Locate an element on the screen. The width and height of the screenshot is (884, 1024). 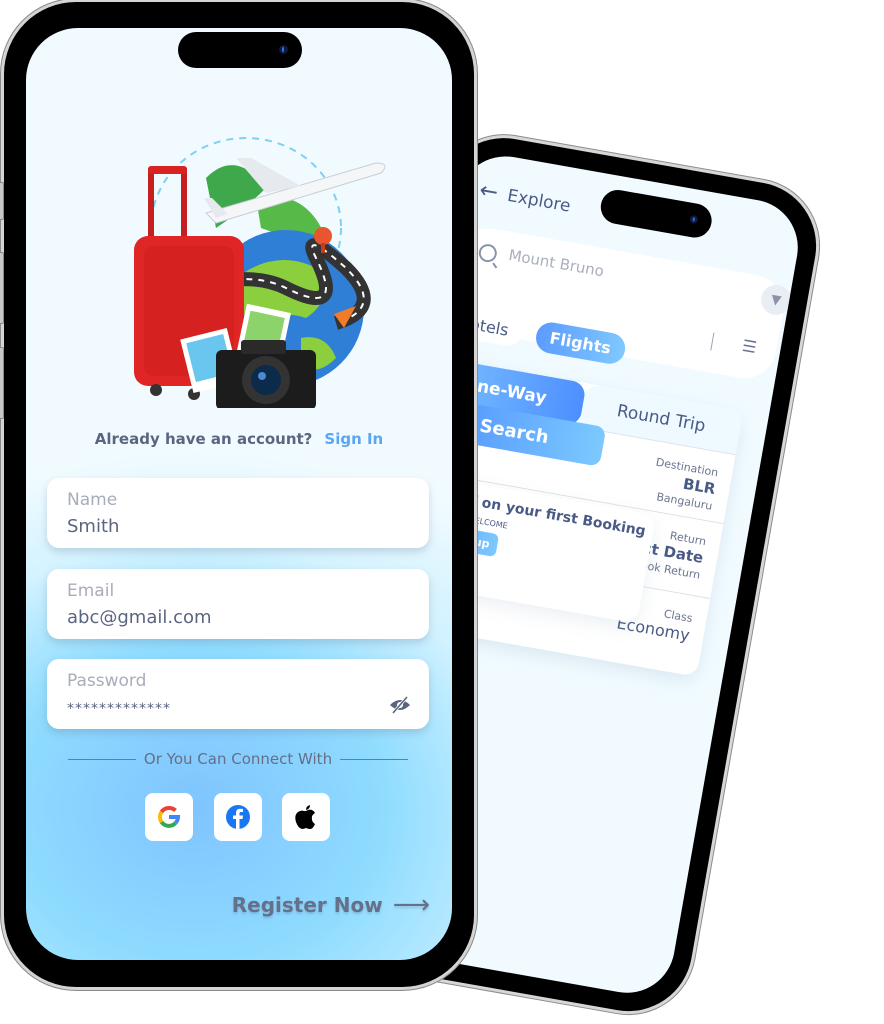
signin-prompt: Already have an account? Sign In is located at coordinates (239, 439).